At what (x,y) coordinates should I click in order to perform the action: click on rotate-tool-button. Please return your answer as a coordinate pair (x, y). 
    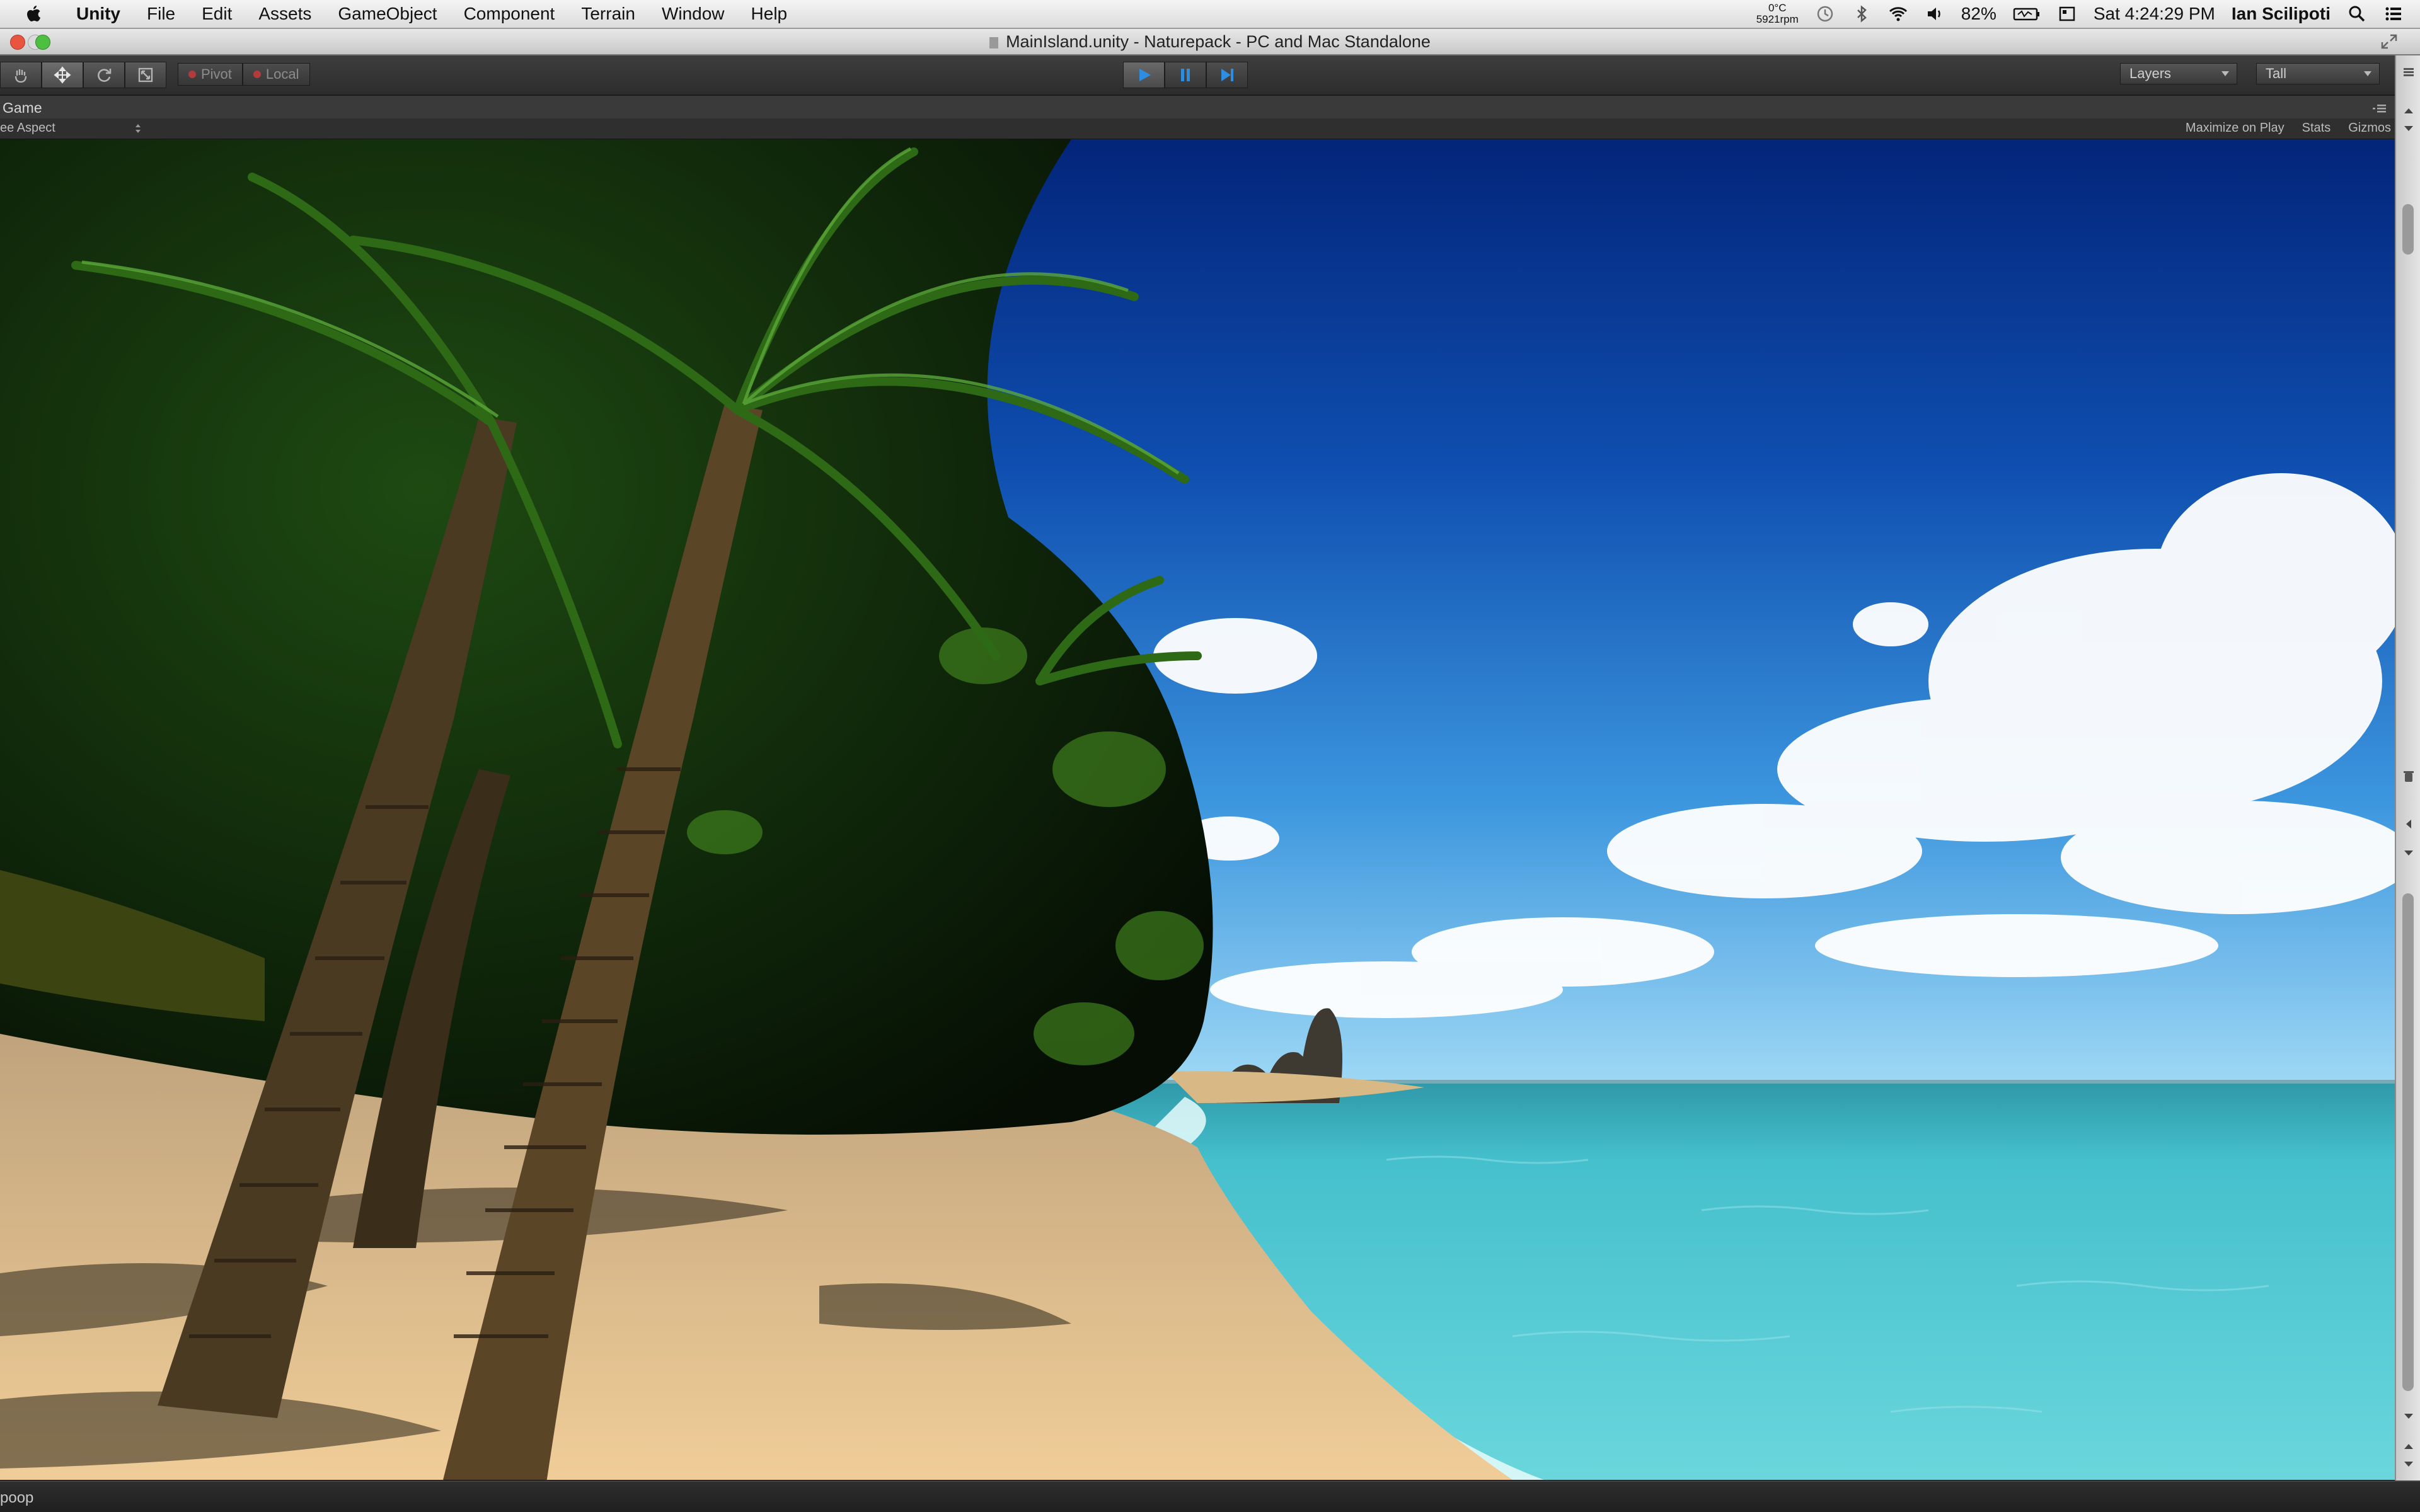
    Looking at the image, I should click on (104, 75).